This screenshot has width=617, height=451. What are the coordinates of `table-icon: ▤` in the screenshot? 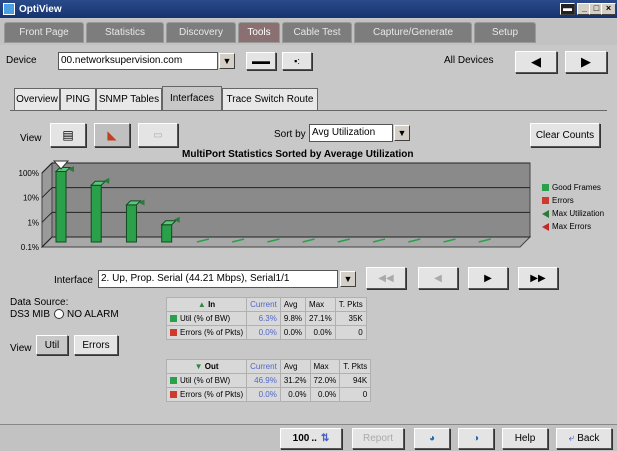 It's located at (68, 135).